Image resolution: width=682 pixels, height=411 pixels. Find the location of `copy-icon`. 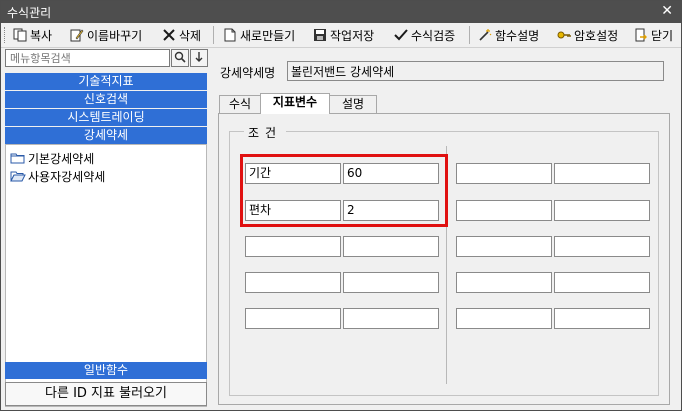

copy-icon is located at coordinates (20, 35).